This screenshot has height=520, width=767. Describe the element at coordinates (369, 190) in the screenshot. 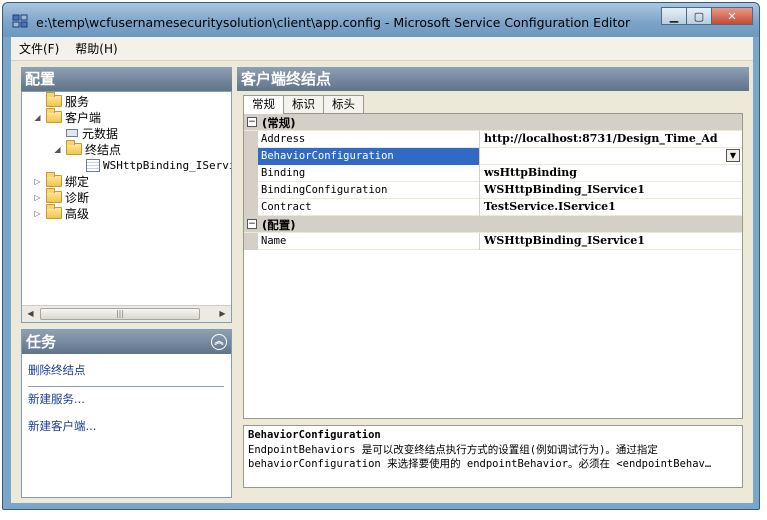

I see `property-name: BindingConfiguration` at that location.